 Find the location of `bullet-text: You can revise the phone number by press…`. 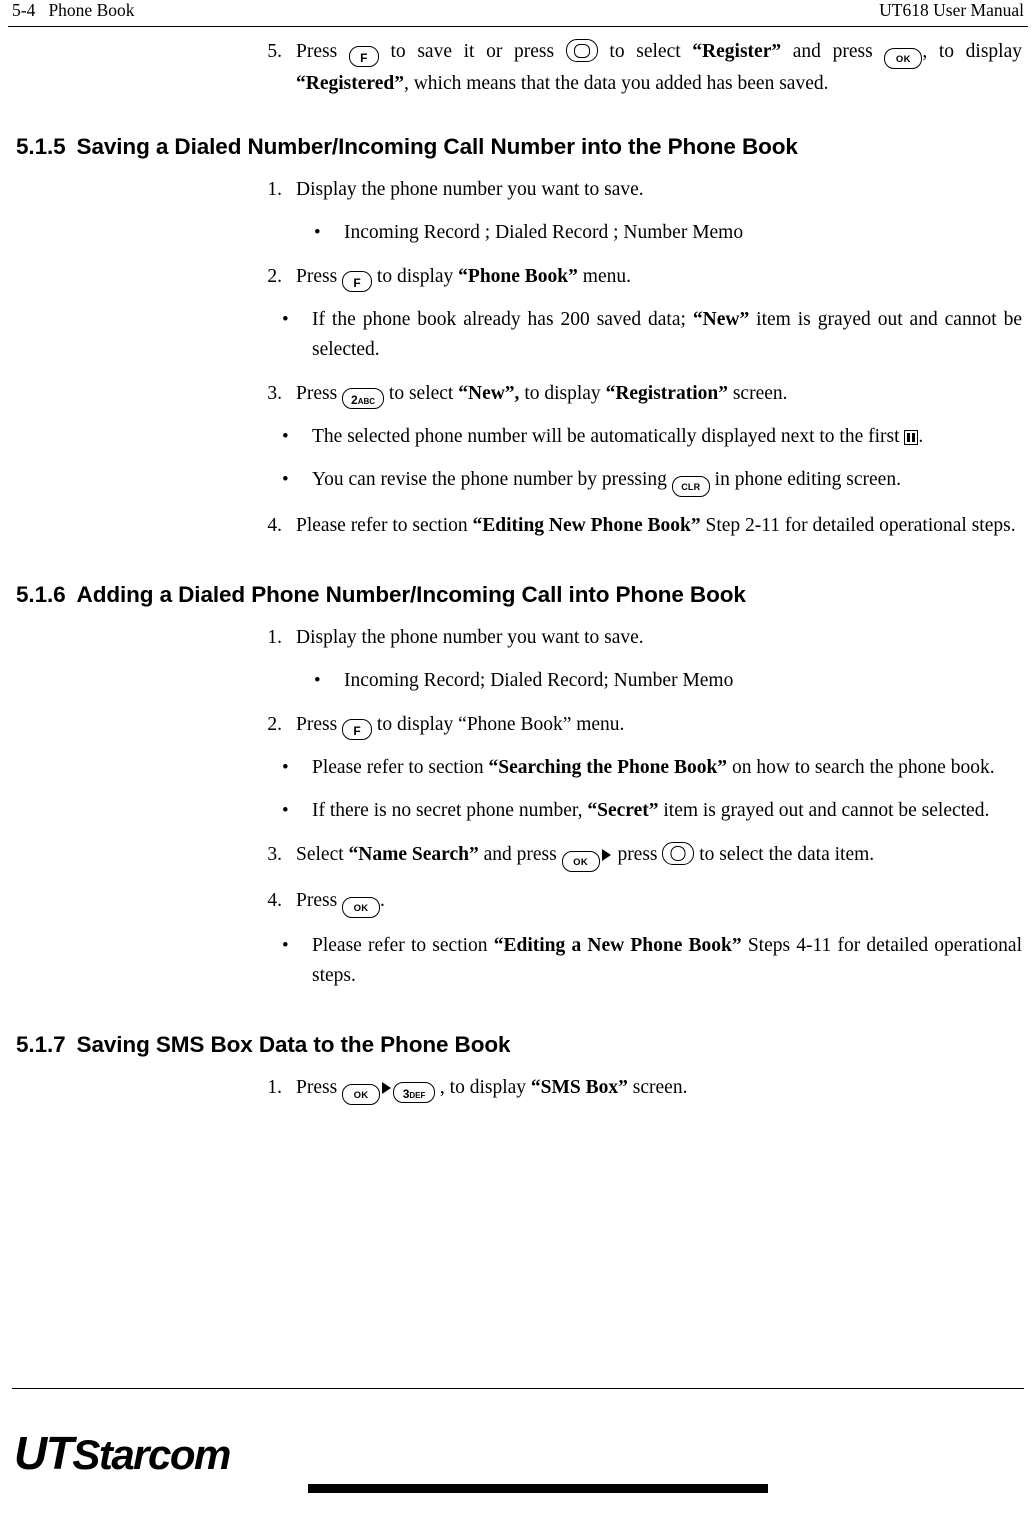

bullet-text: You can revise the phone number by press… is located at coordinates (667, 481).